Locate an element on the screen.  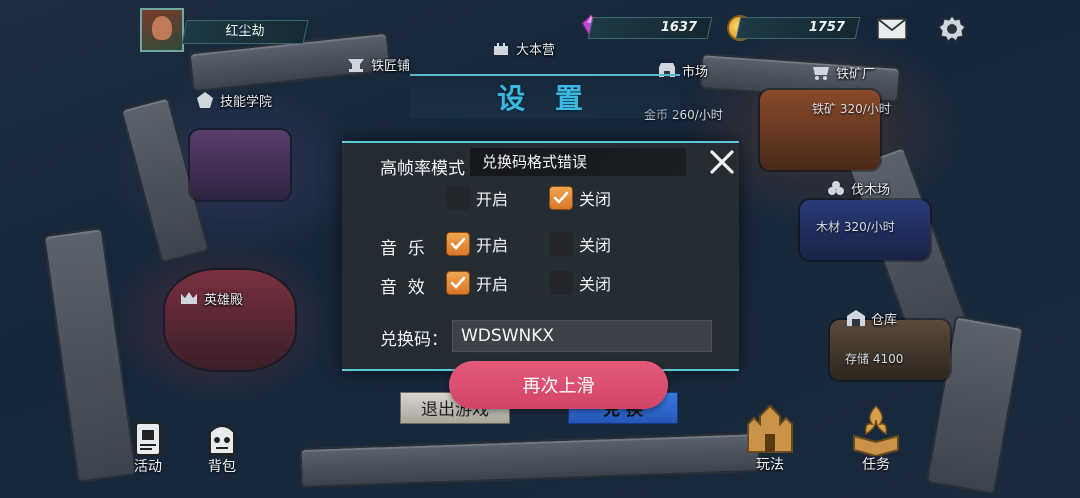
sfx-on-option: 开启 is located at coordinates (477, 283).